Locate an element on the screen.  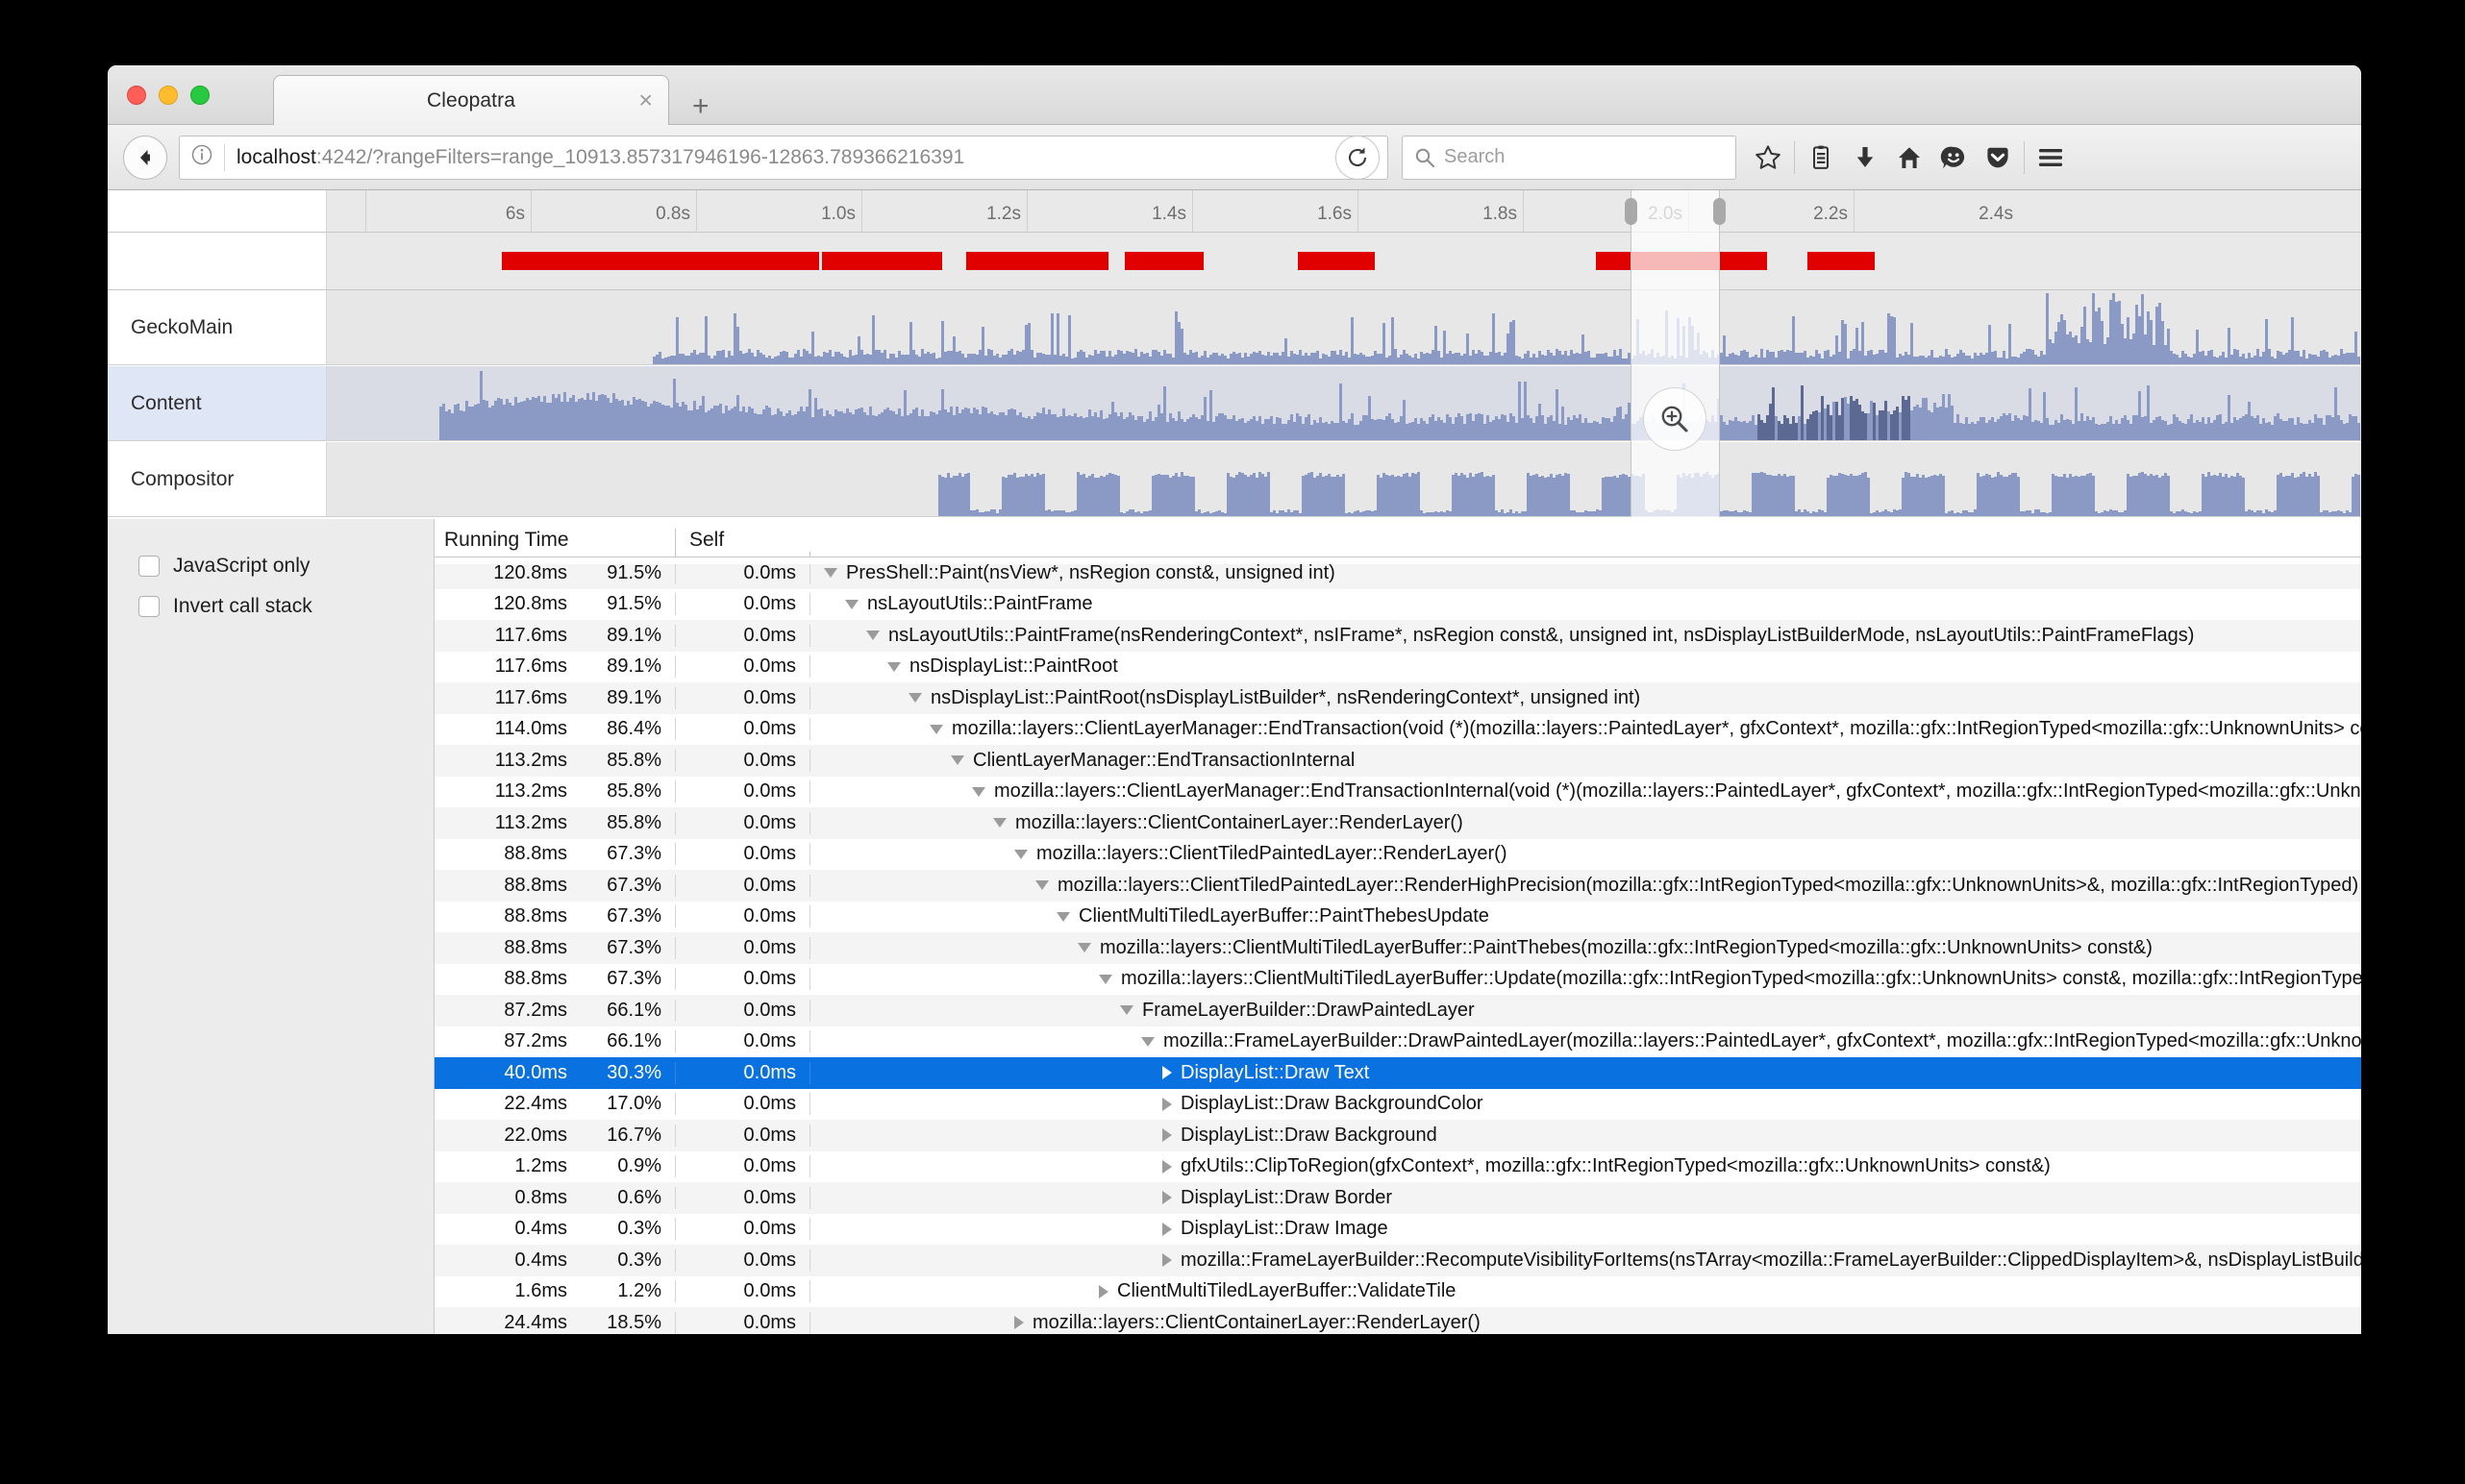
hamburger-menu-icon is located at coordinates (2051, 158).